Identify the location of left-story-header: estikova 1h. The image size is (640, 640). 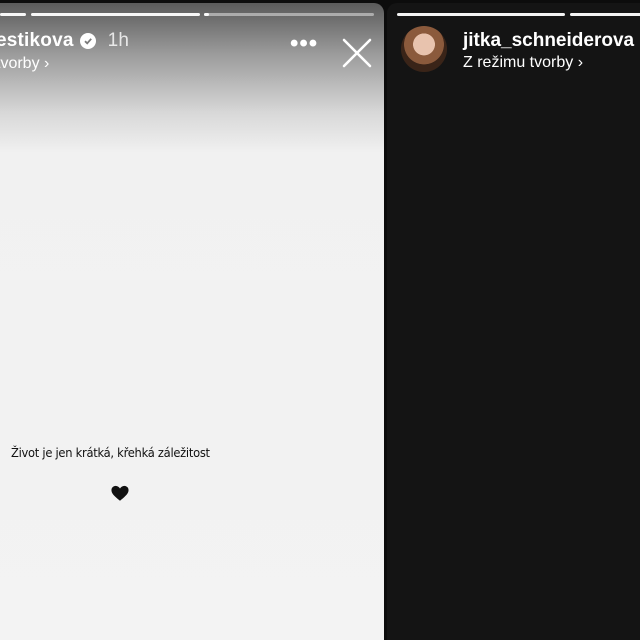
(64, 41).